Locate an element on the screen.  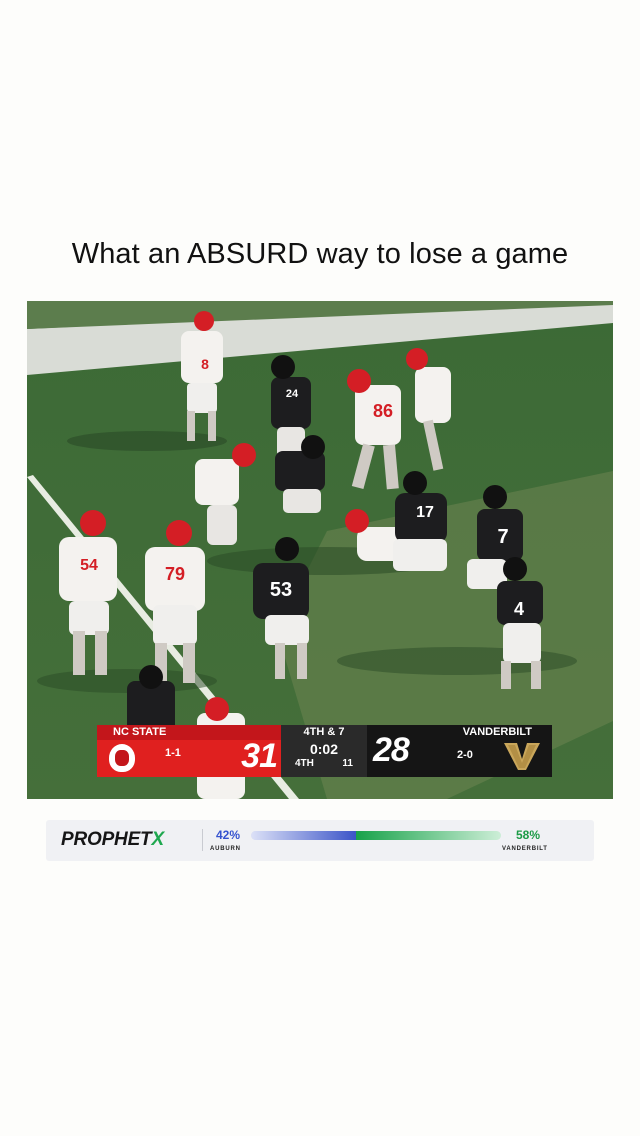
prophetx-logo: PROPHETX is located at coordinates (112, 839).